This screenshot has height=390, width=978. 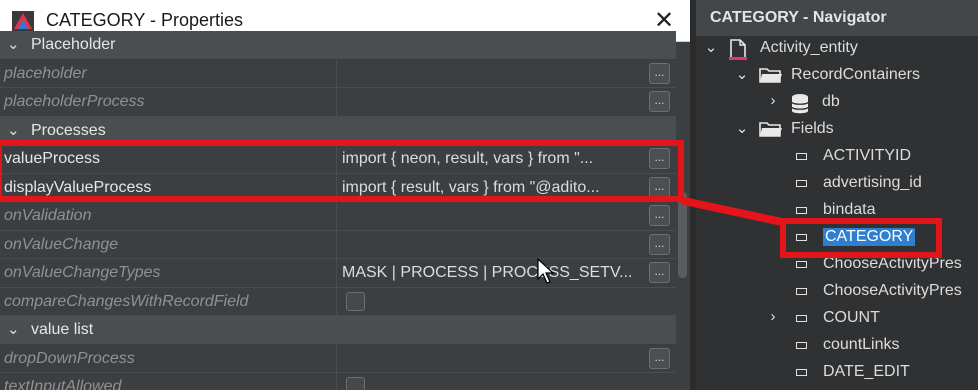 I want to click on tree-item: bindata, so click(x=837, y=211).